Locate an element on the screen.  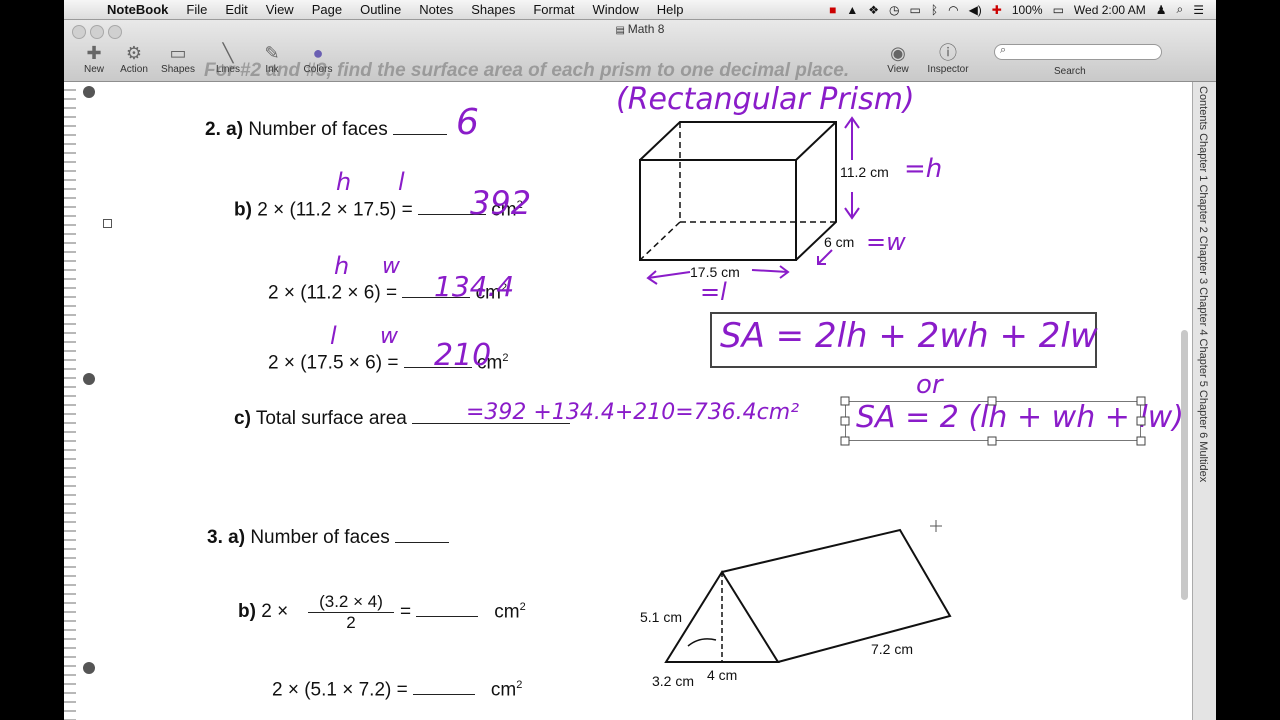
prism1-hidden-edges is located at coordinates (737, 191).